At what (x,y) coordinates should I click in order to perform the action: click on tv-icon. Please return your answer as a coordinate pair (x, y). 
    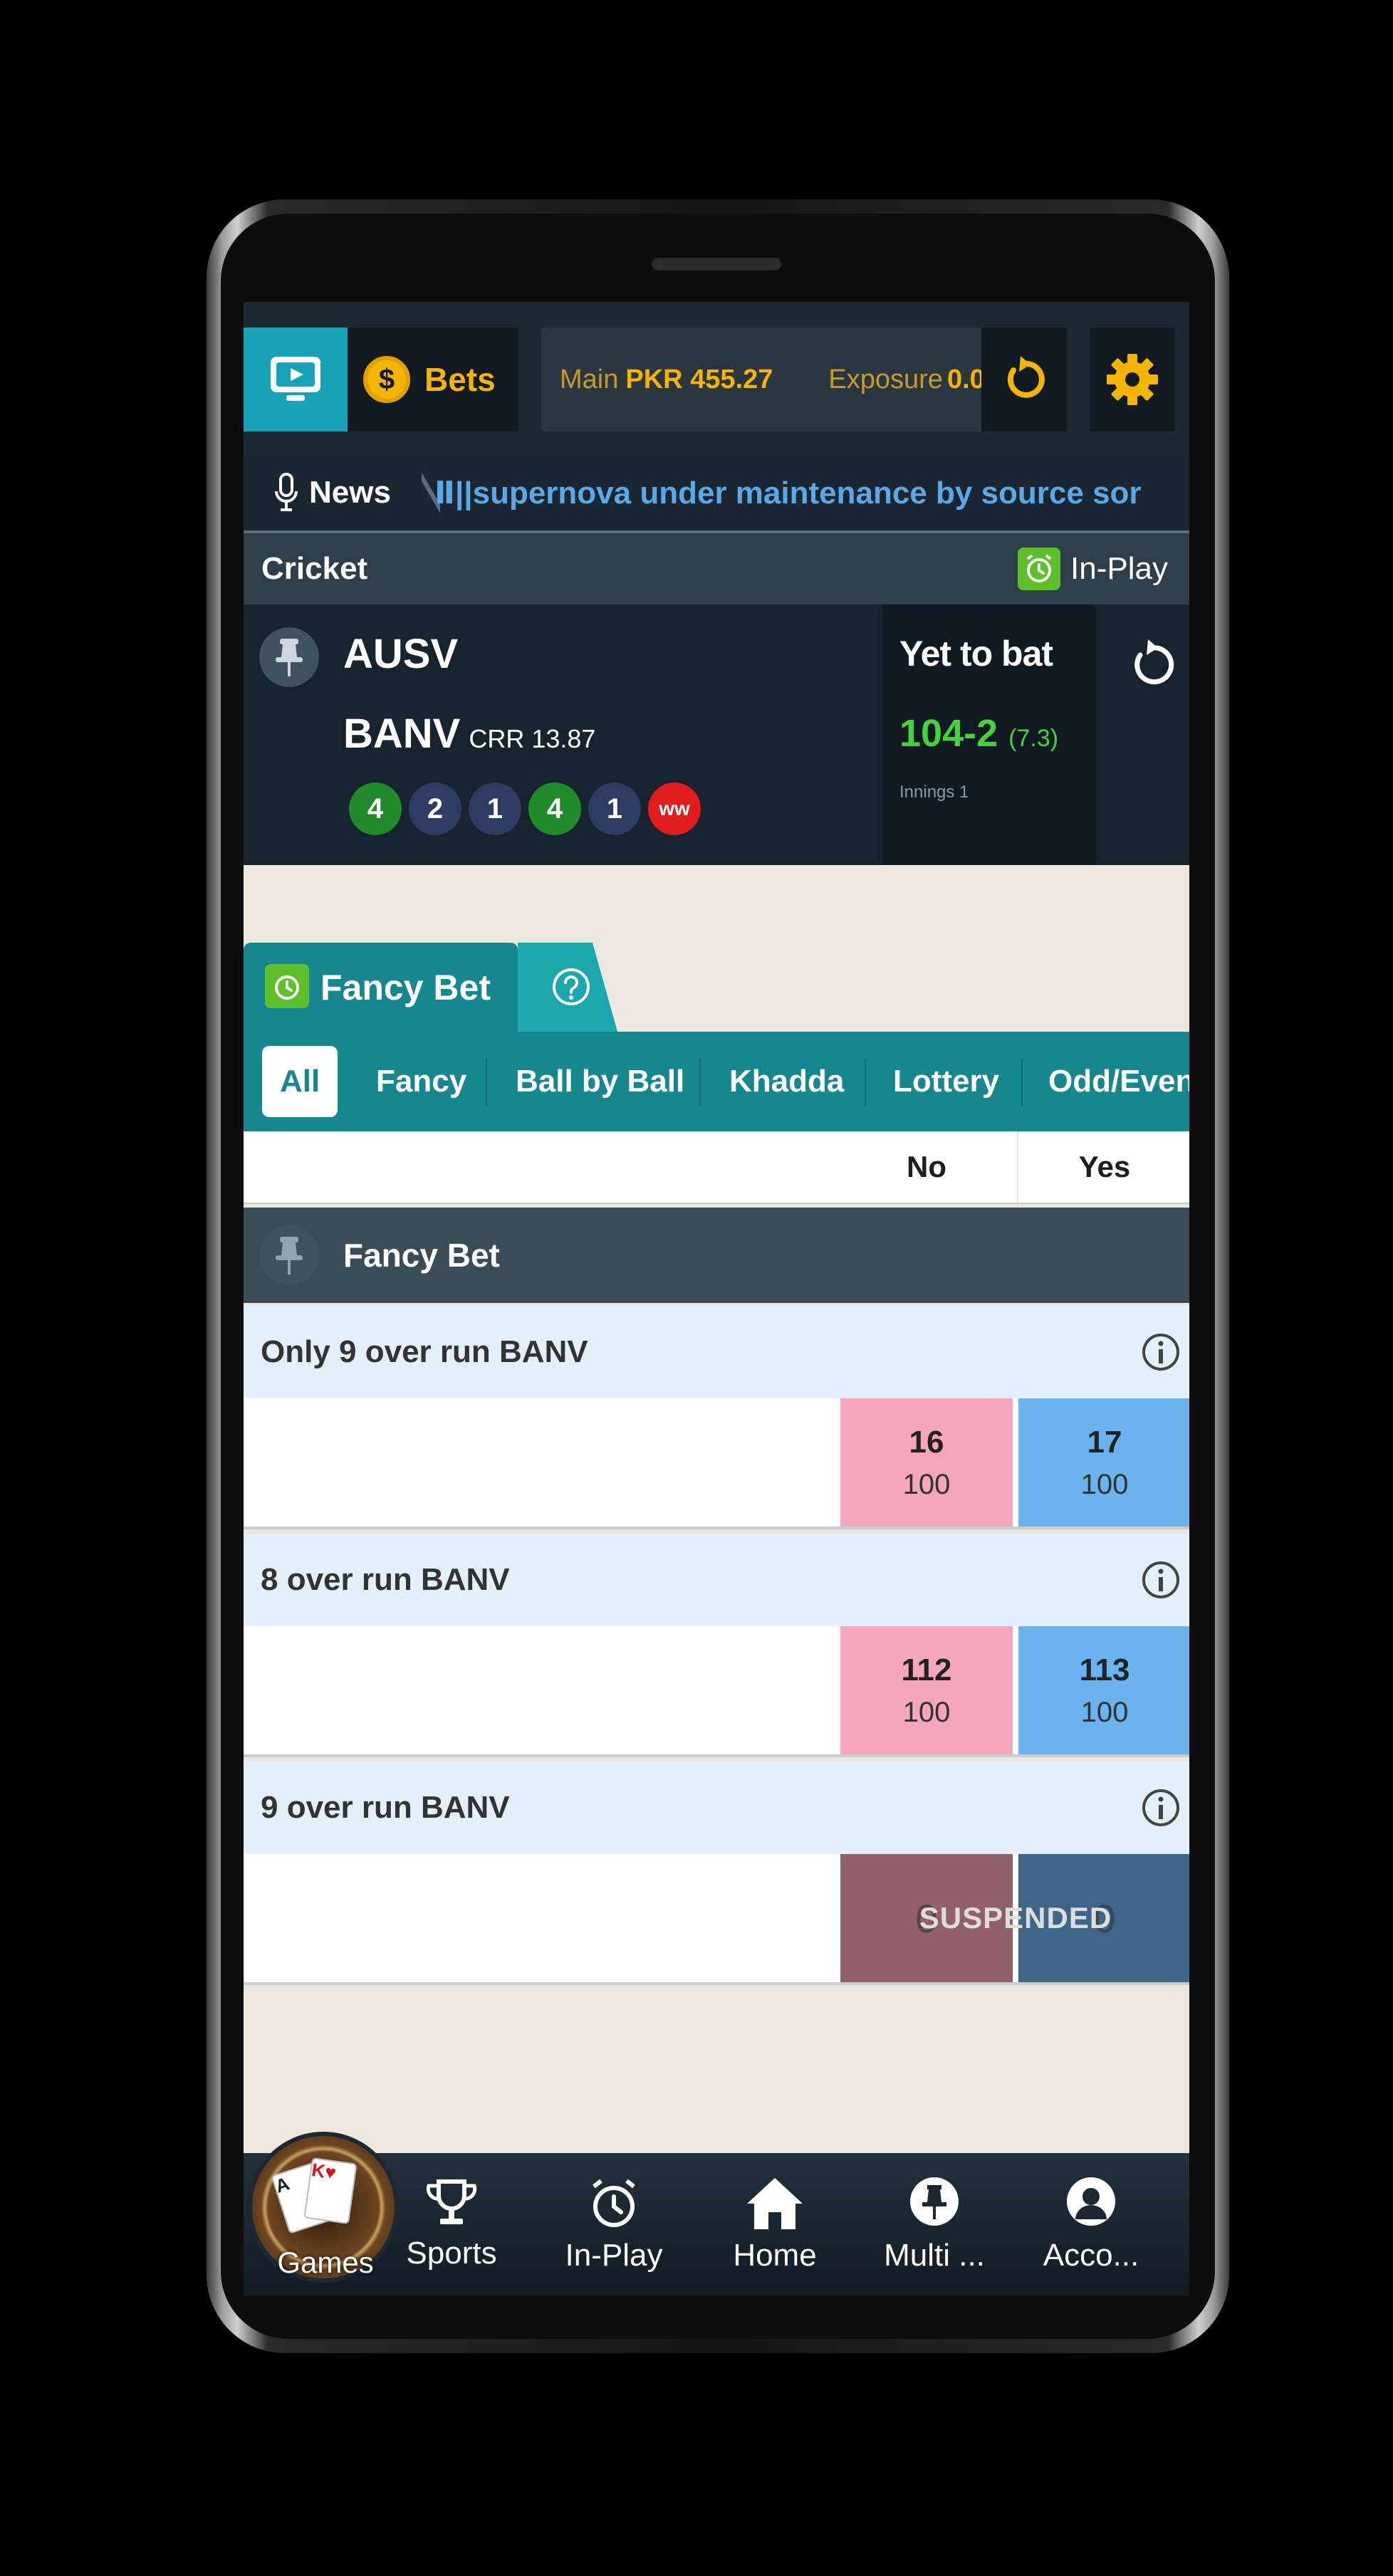
    Looking at the image, I should click on (295, 379).